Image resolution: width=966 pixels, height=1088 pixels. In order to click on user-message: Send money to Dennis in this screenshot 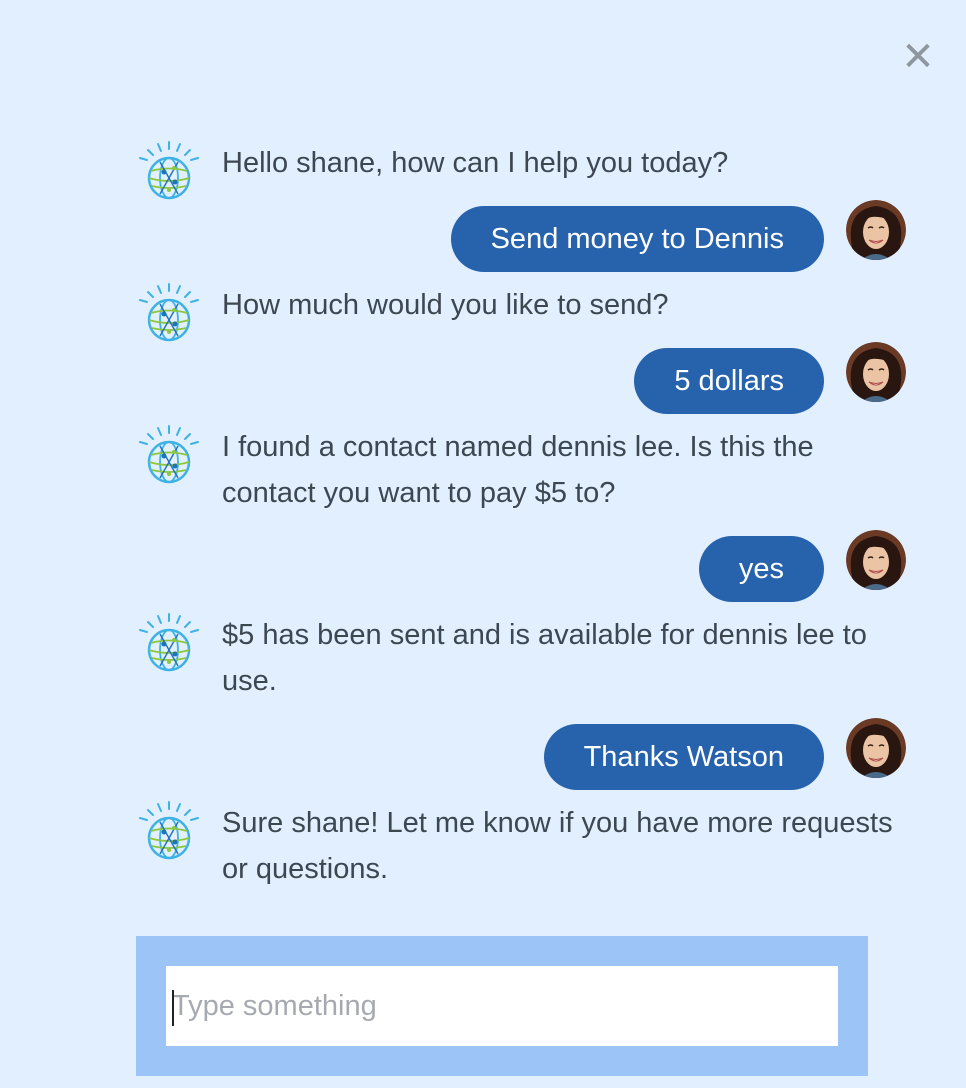, I will do `click(483, 236)`.